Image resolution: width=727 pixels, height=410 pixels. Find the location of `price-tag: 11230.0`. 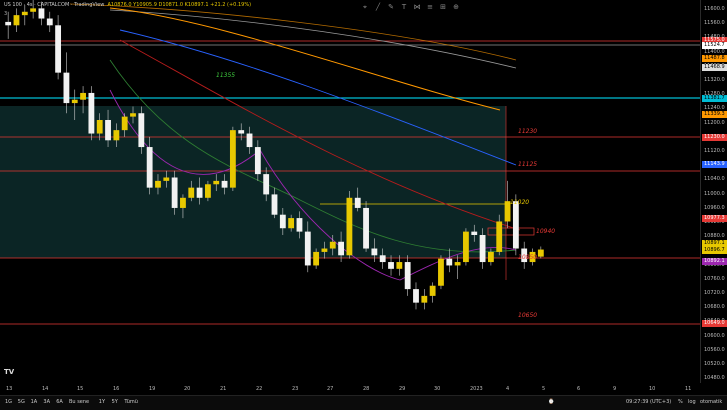

price-tag: 11230.0 is located at coordinates (714, 137).